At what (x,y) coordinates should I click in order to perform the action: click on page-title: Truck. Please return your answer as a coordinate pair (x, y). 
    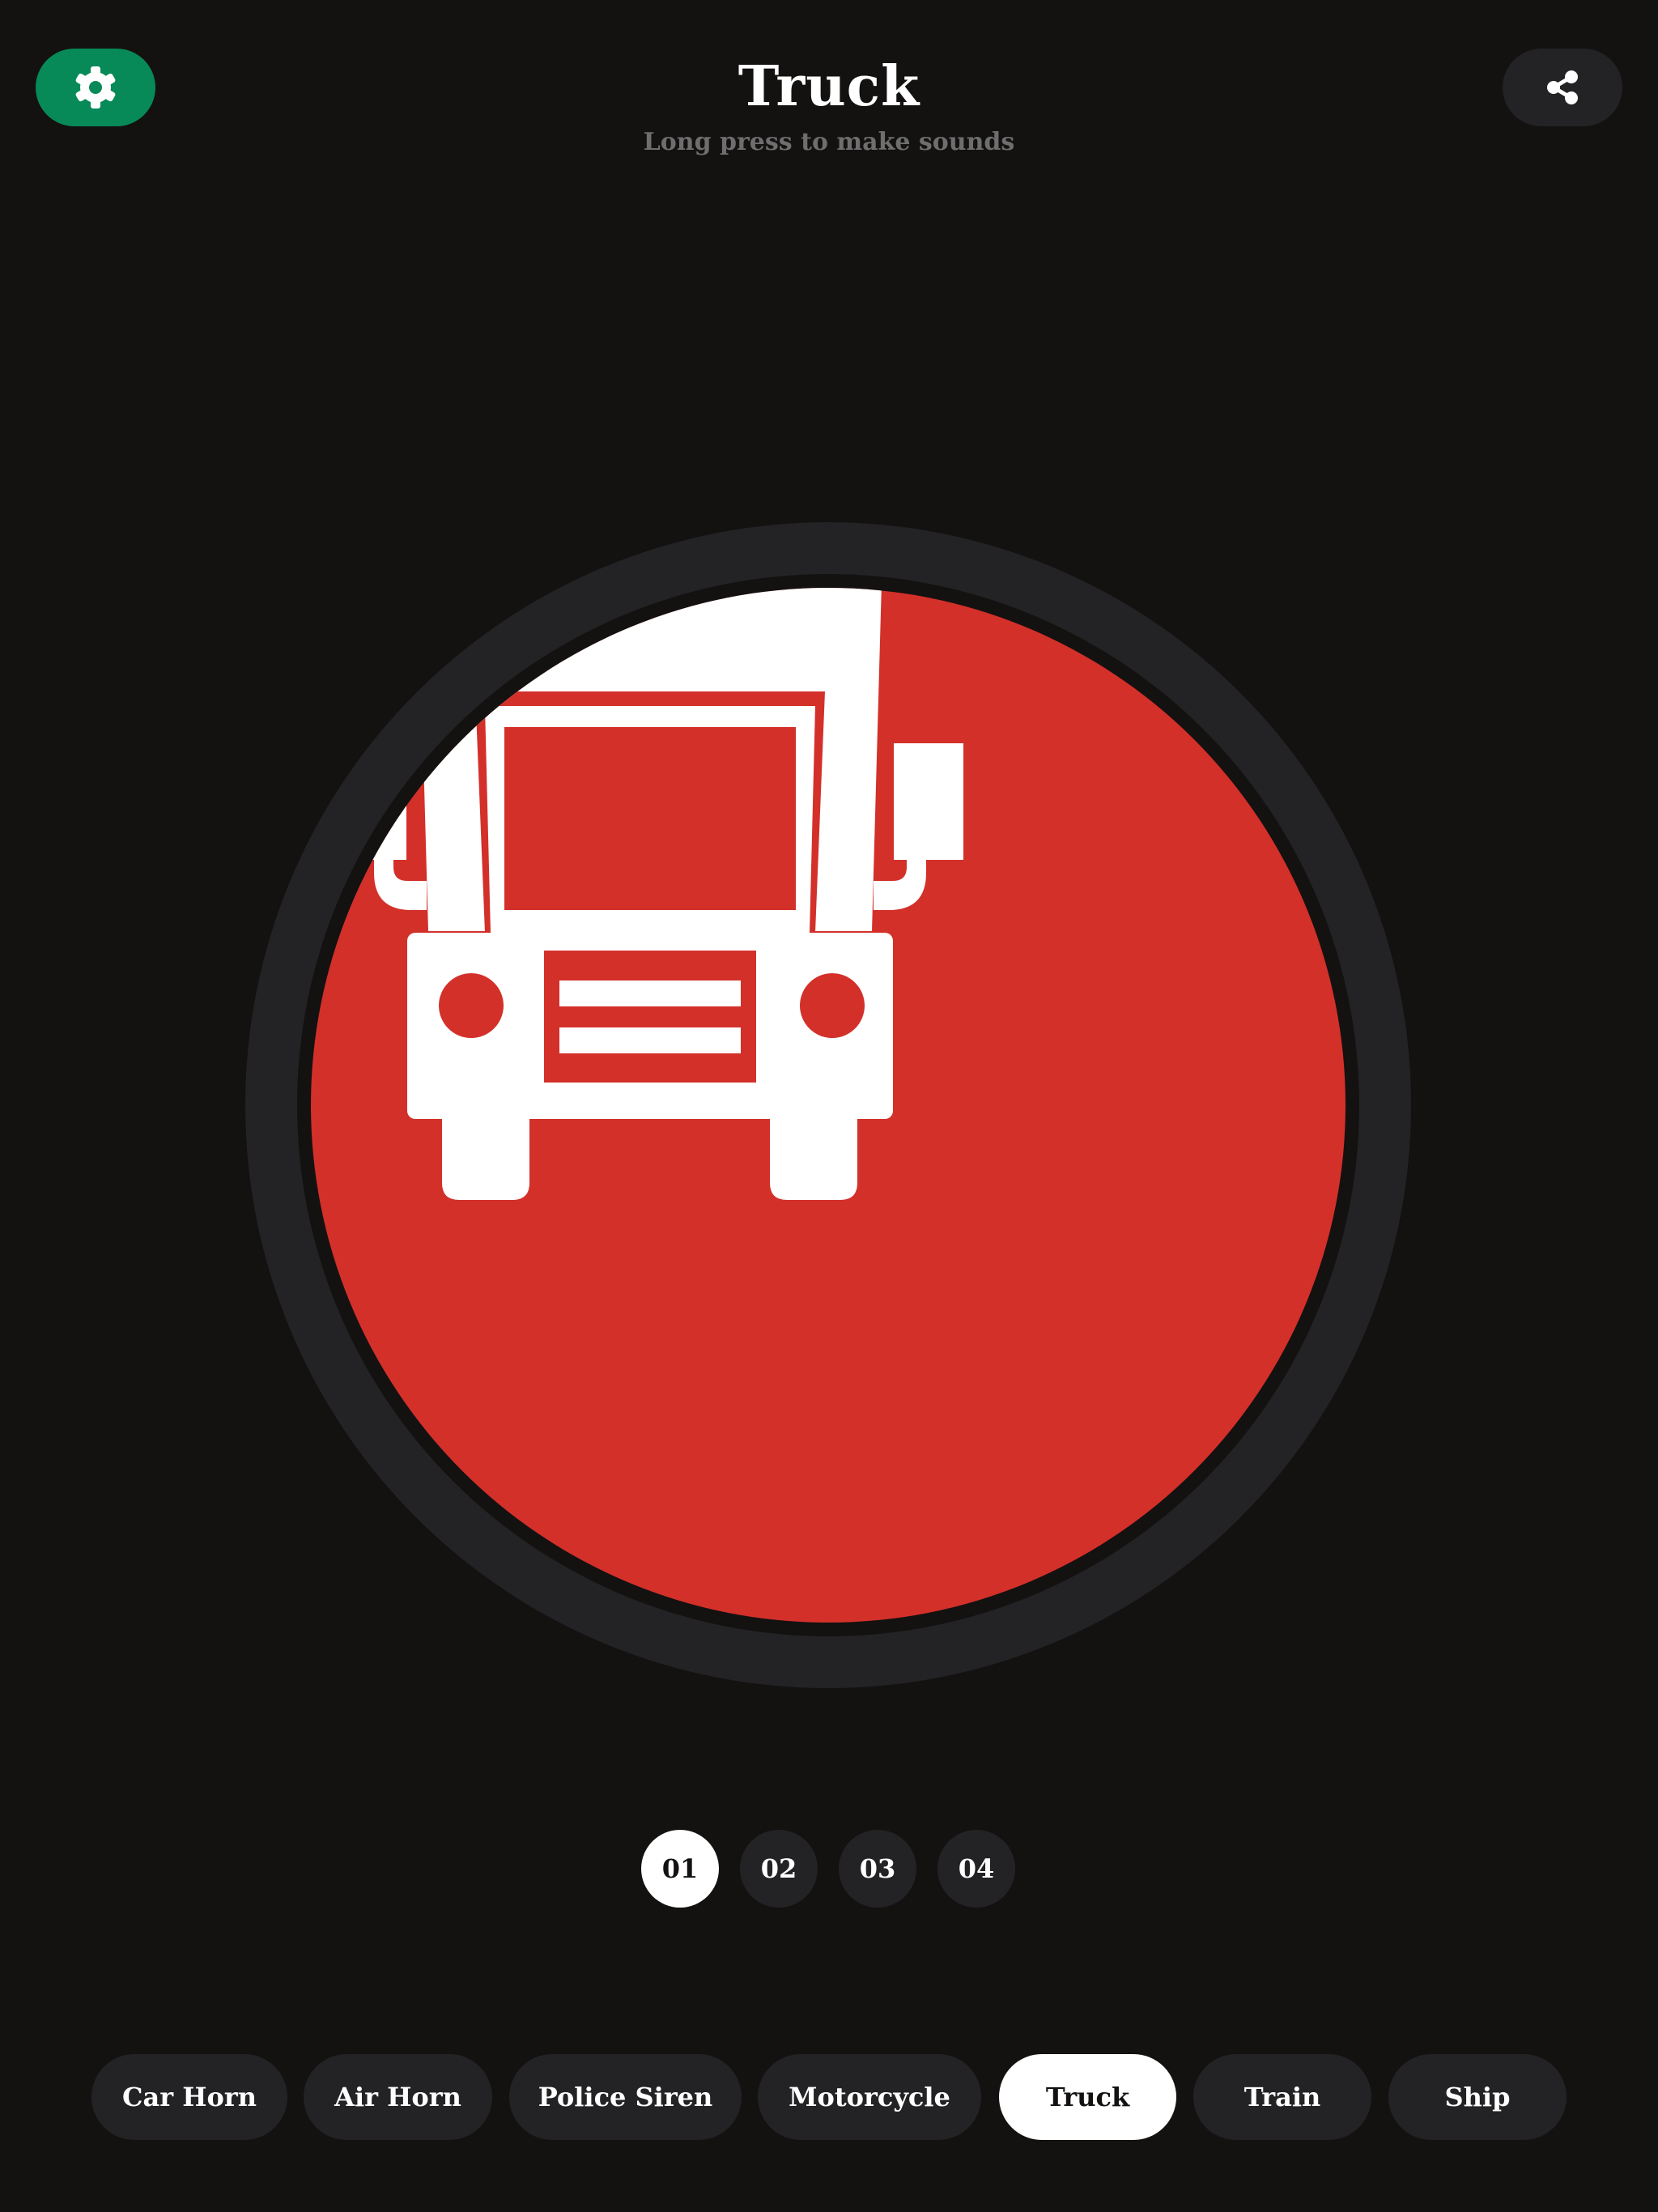
    Looking at the image, I should click on (829, 87).